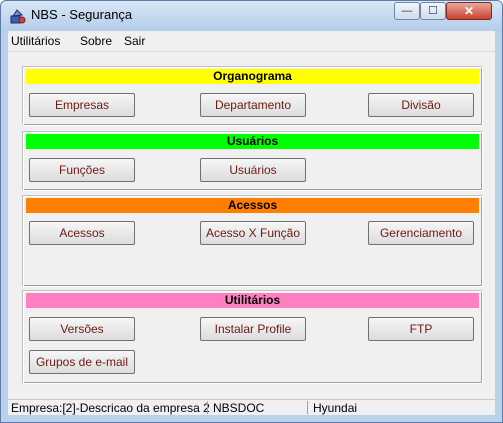 The image size is (503, 423). I want to click on title-bar: NBS - Segurança — ☐ ✕, so click(251, 16).